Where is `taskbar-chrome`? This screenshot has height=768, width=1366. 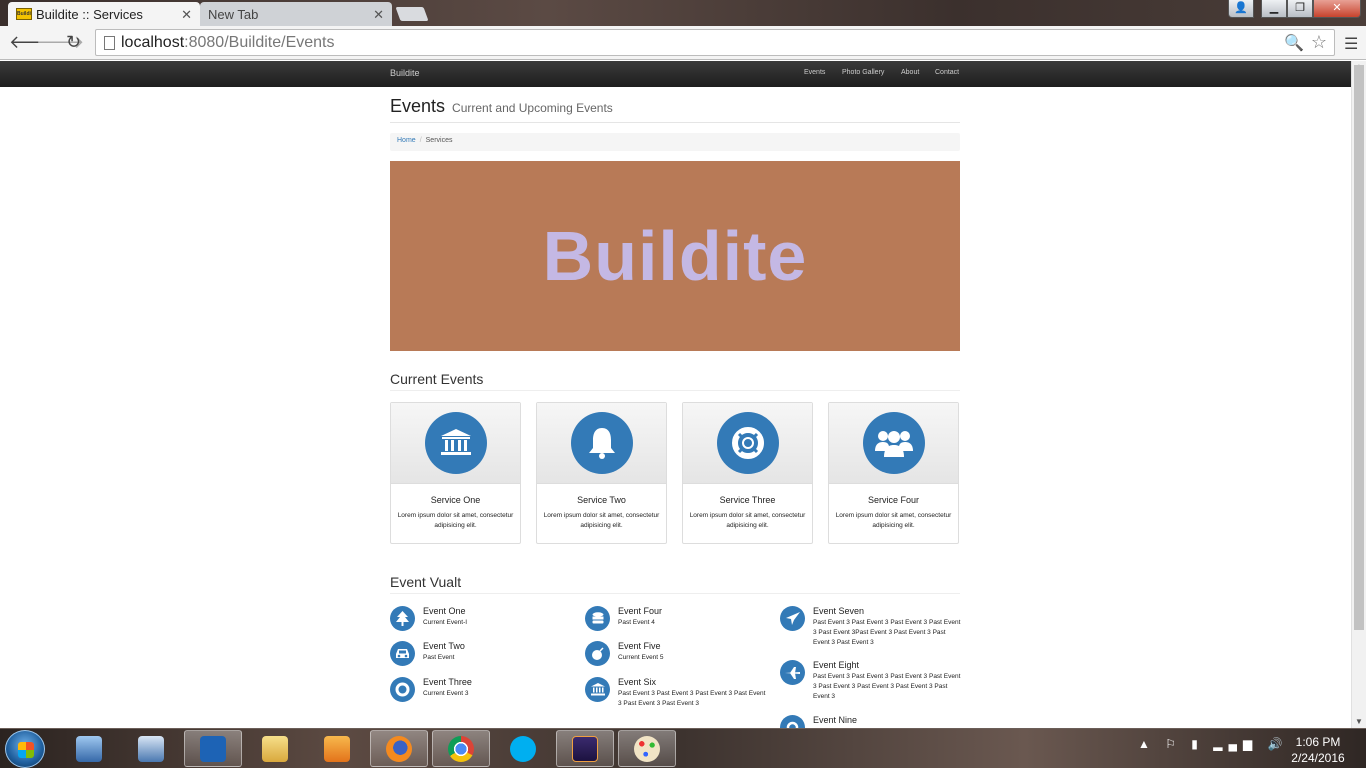 taskbar-chrome is located at coordinates (461, 748).